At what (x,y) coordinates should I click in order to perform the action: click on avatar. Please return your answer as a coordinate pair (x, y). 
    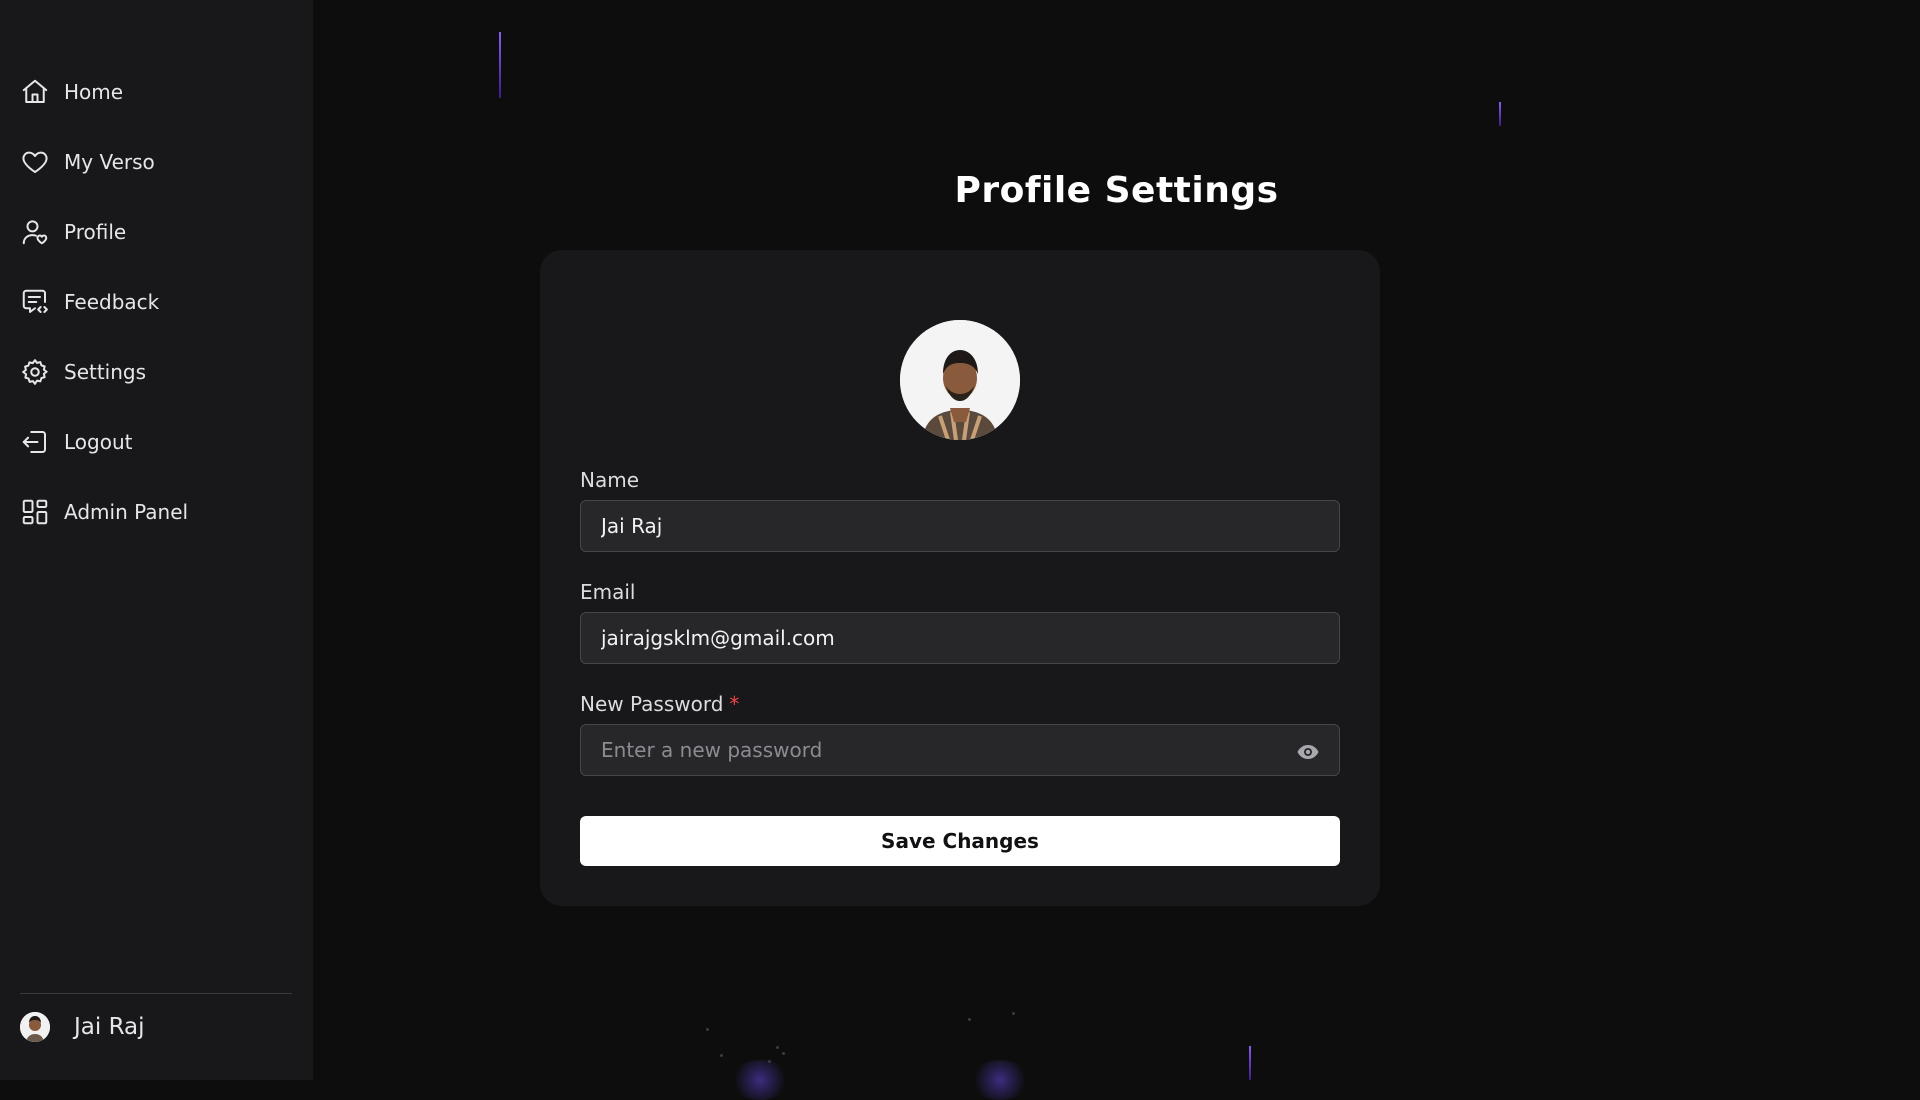
    Looking at the image, I should click on (35, 1027).